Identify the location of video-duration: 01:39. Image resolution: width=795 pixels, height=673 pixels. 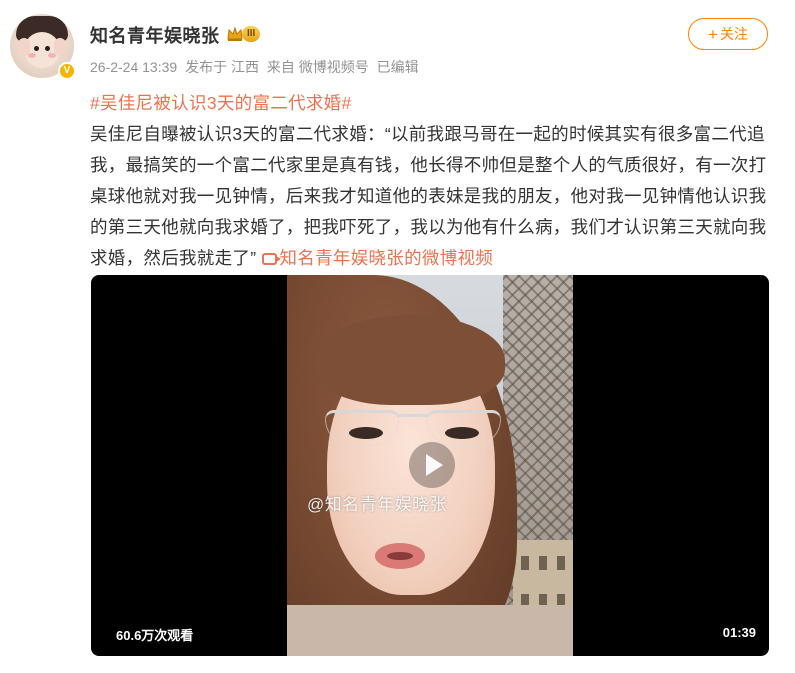
(739, 632).